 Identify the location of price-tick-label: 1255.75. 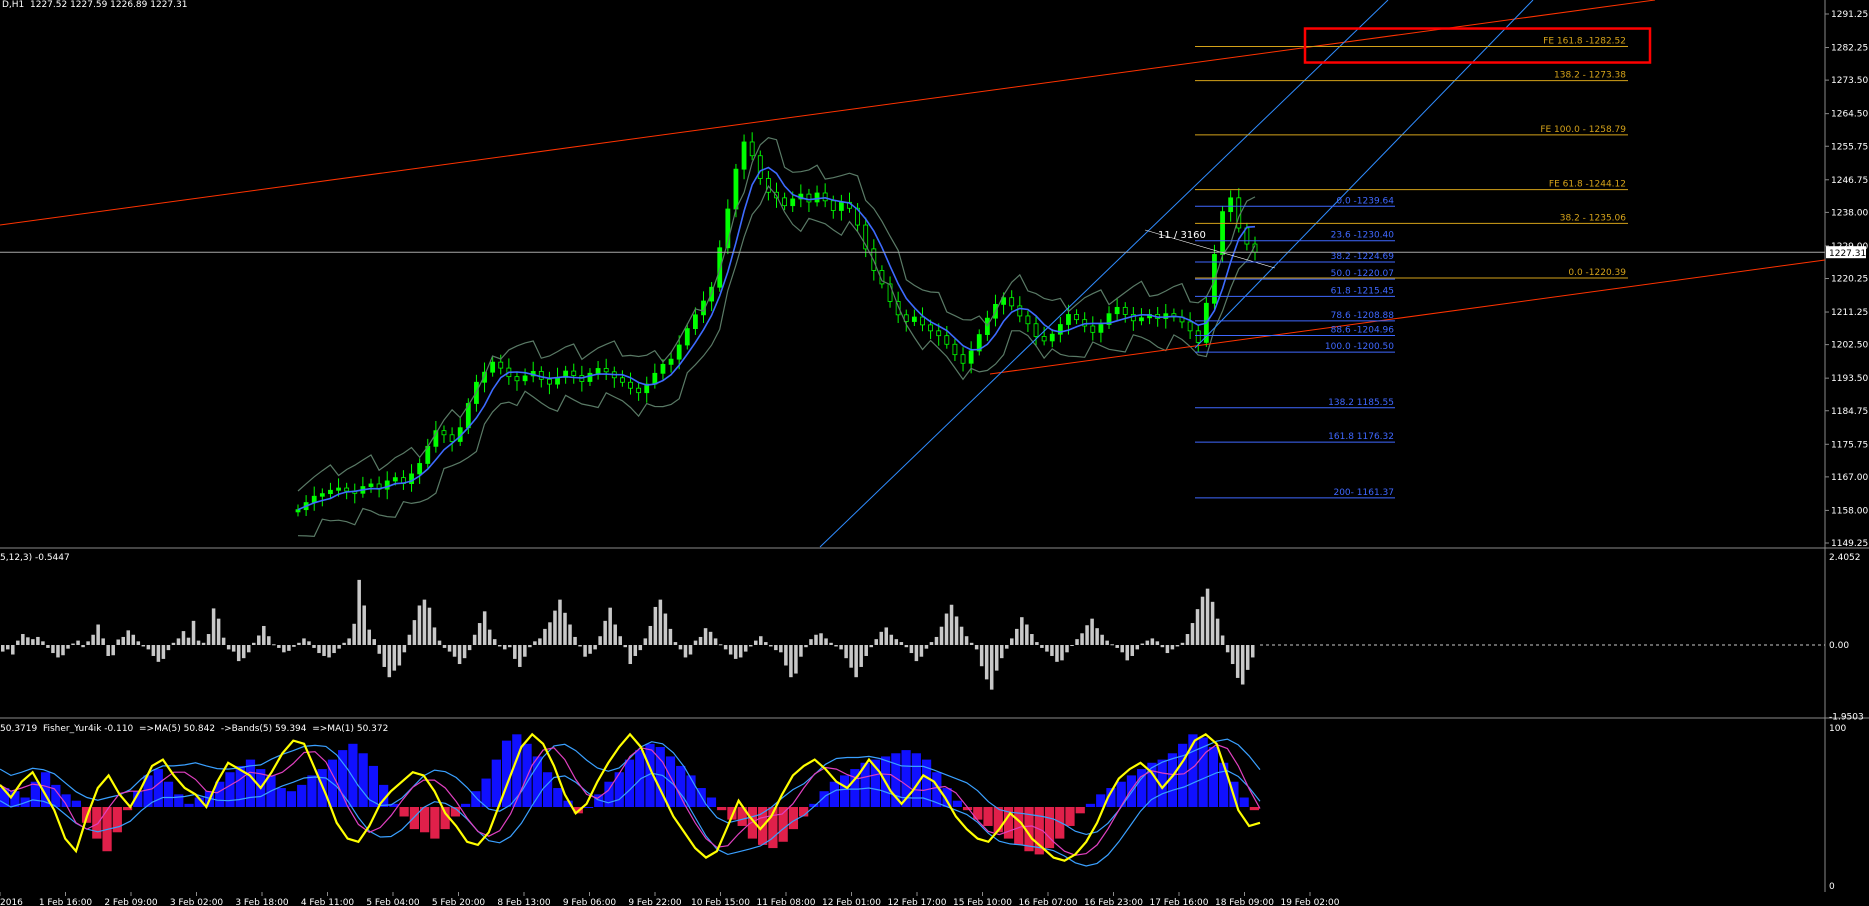
(1849, 147).